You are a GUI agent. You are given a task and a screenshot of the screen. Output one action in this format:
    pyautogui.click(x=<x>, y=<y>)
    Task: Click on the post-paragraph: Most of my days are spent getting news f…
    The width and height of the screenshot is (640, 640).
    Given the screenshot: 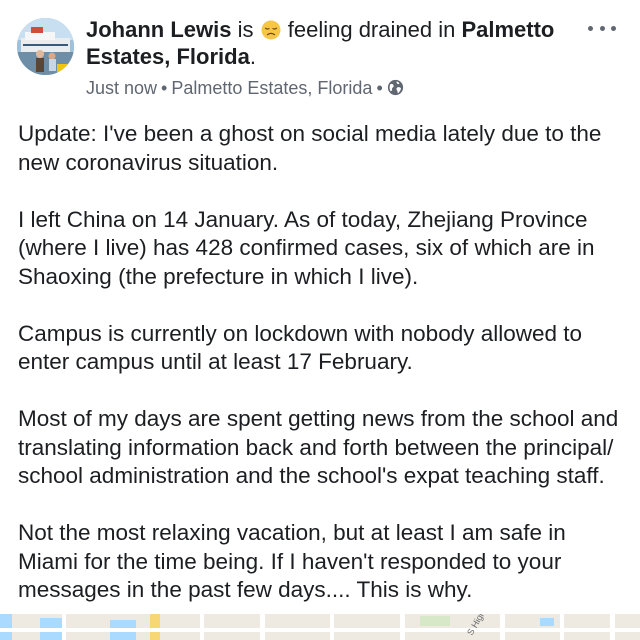 What is the action you would take?
    pyautogui.click(x=318, y=447)
    